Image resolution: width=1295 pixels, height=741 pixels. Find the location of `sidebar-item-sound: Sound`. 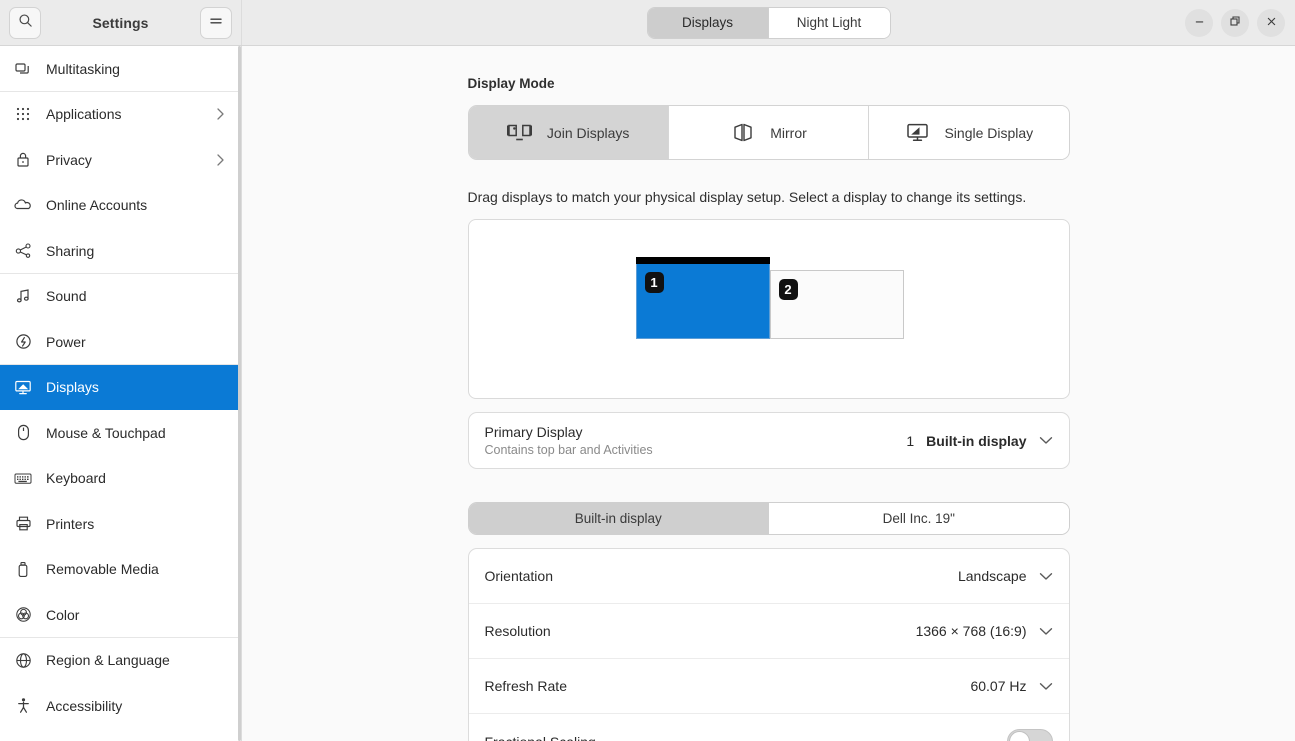

sidebar-item-sound: Sound is located at coordinates (120, 297).